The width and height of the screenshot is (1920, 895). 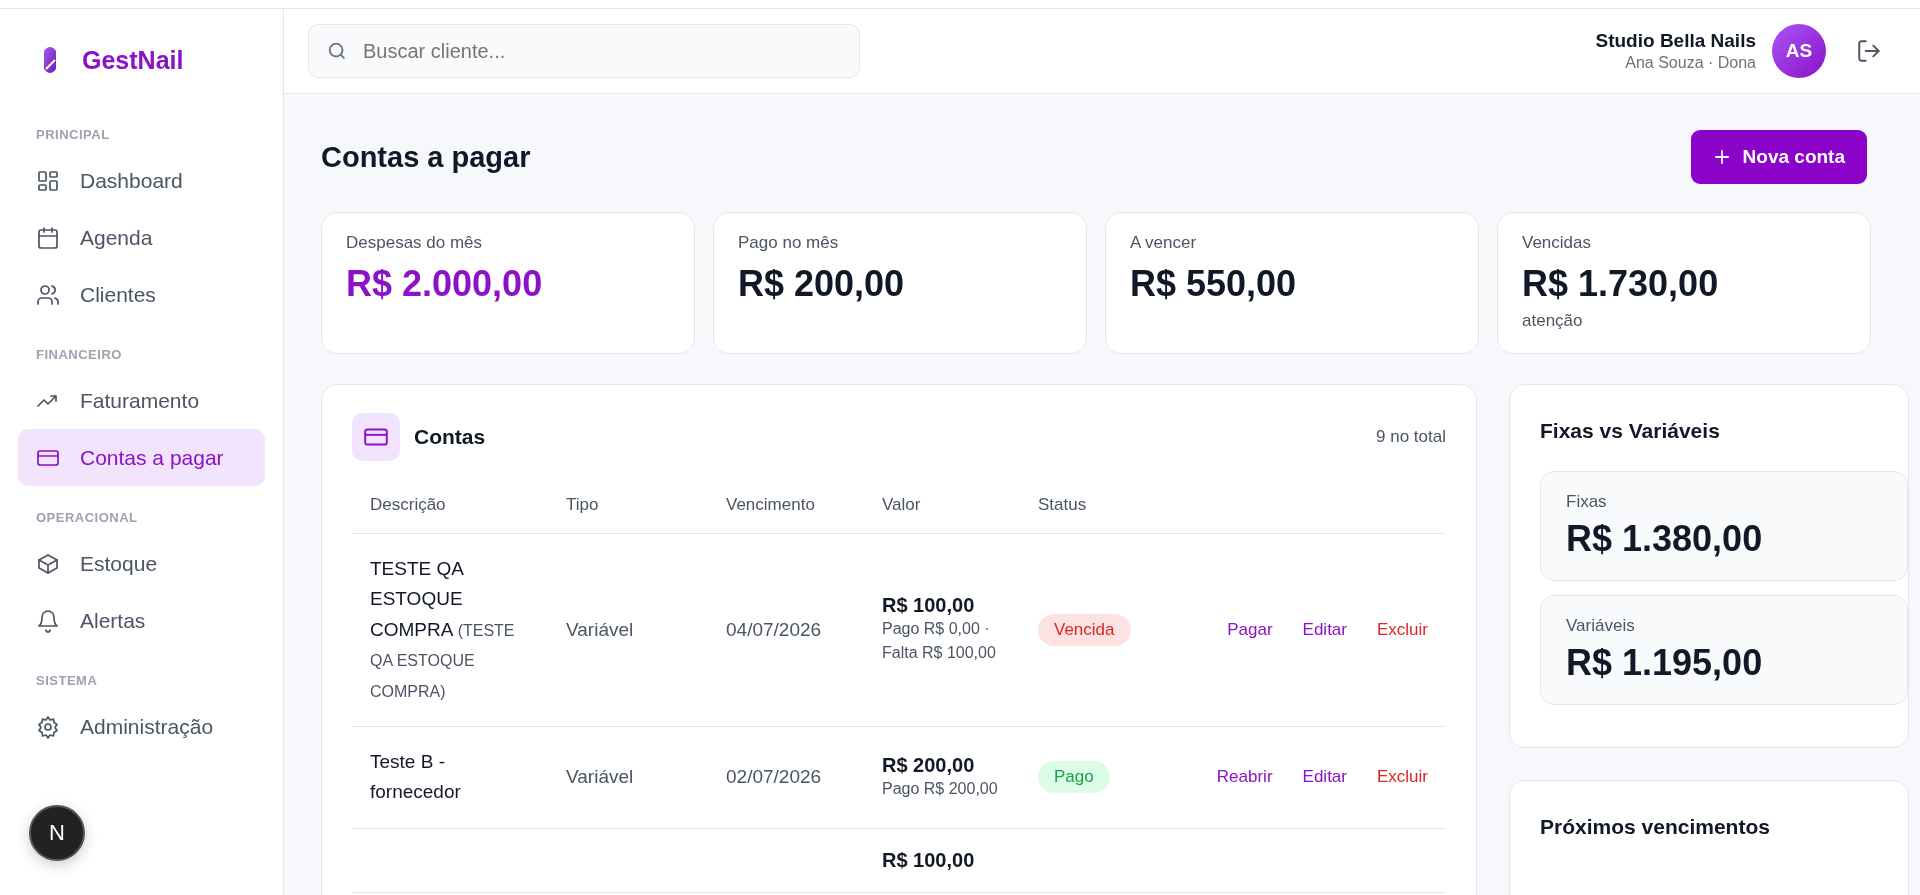 I want to click on status-badge: Pago, so click(x=1074, y=777).